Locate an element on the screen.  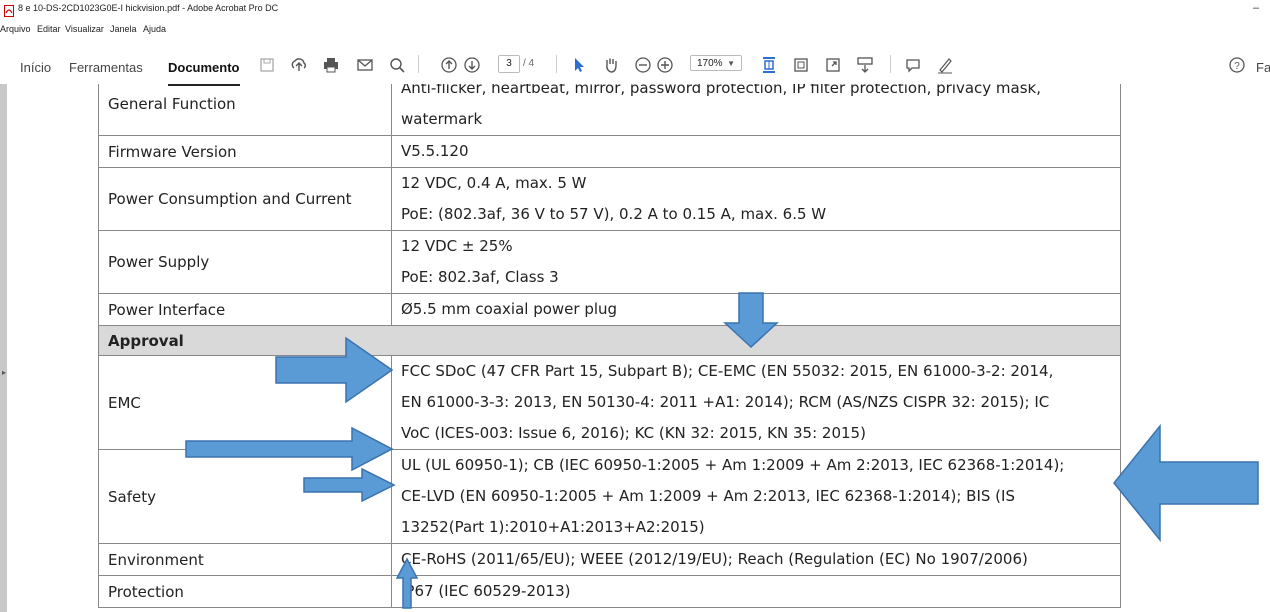
scroll-mode-icon is located at coordinates (865, 65).